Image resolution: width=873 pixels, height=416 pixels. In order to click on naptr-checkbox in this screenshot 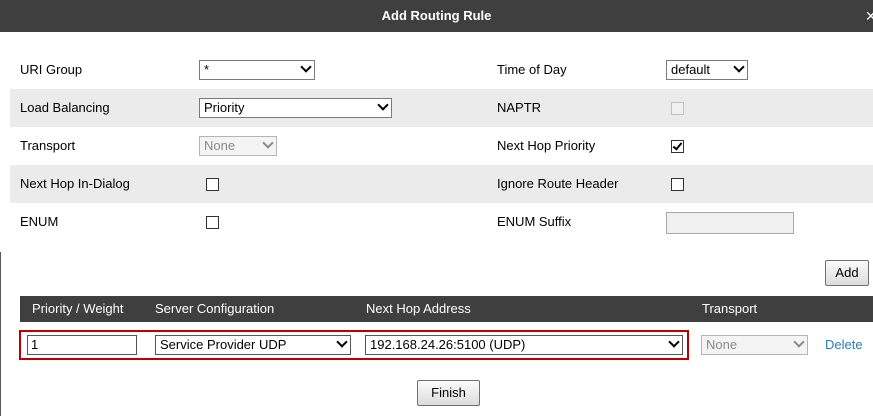, I will do `click(677, 108)`.